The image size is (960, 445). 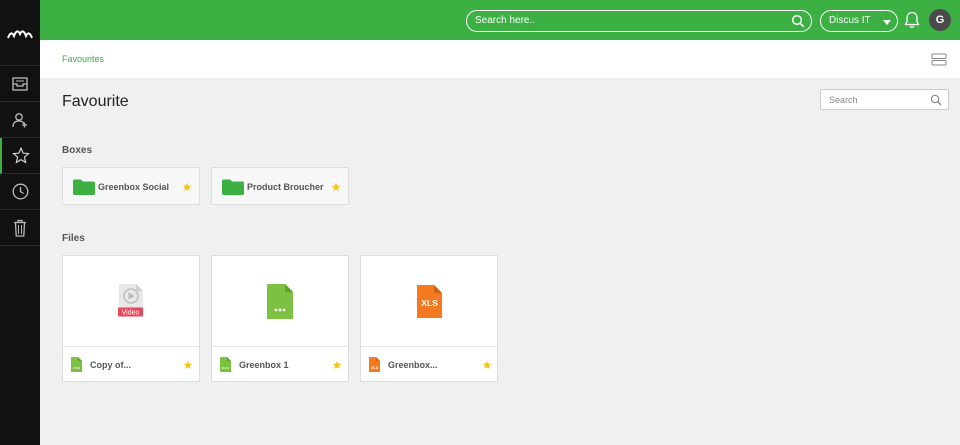 I want to click on favourites-search-placeholder: Search, so click(x=843, y=100).